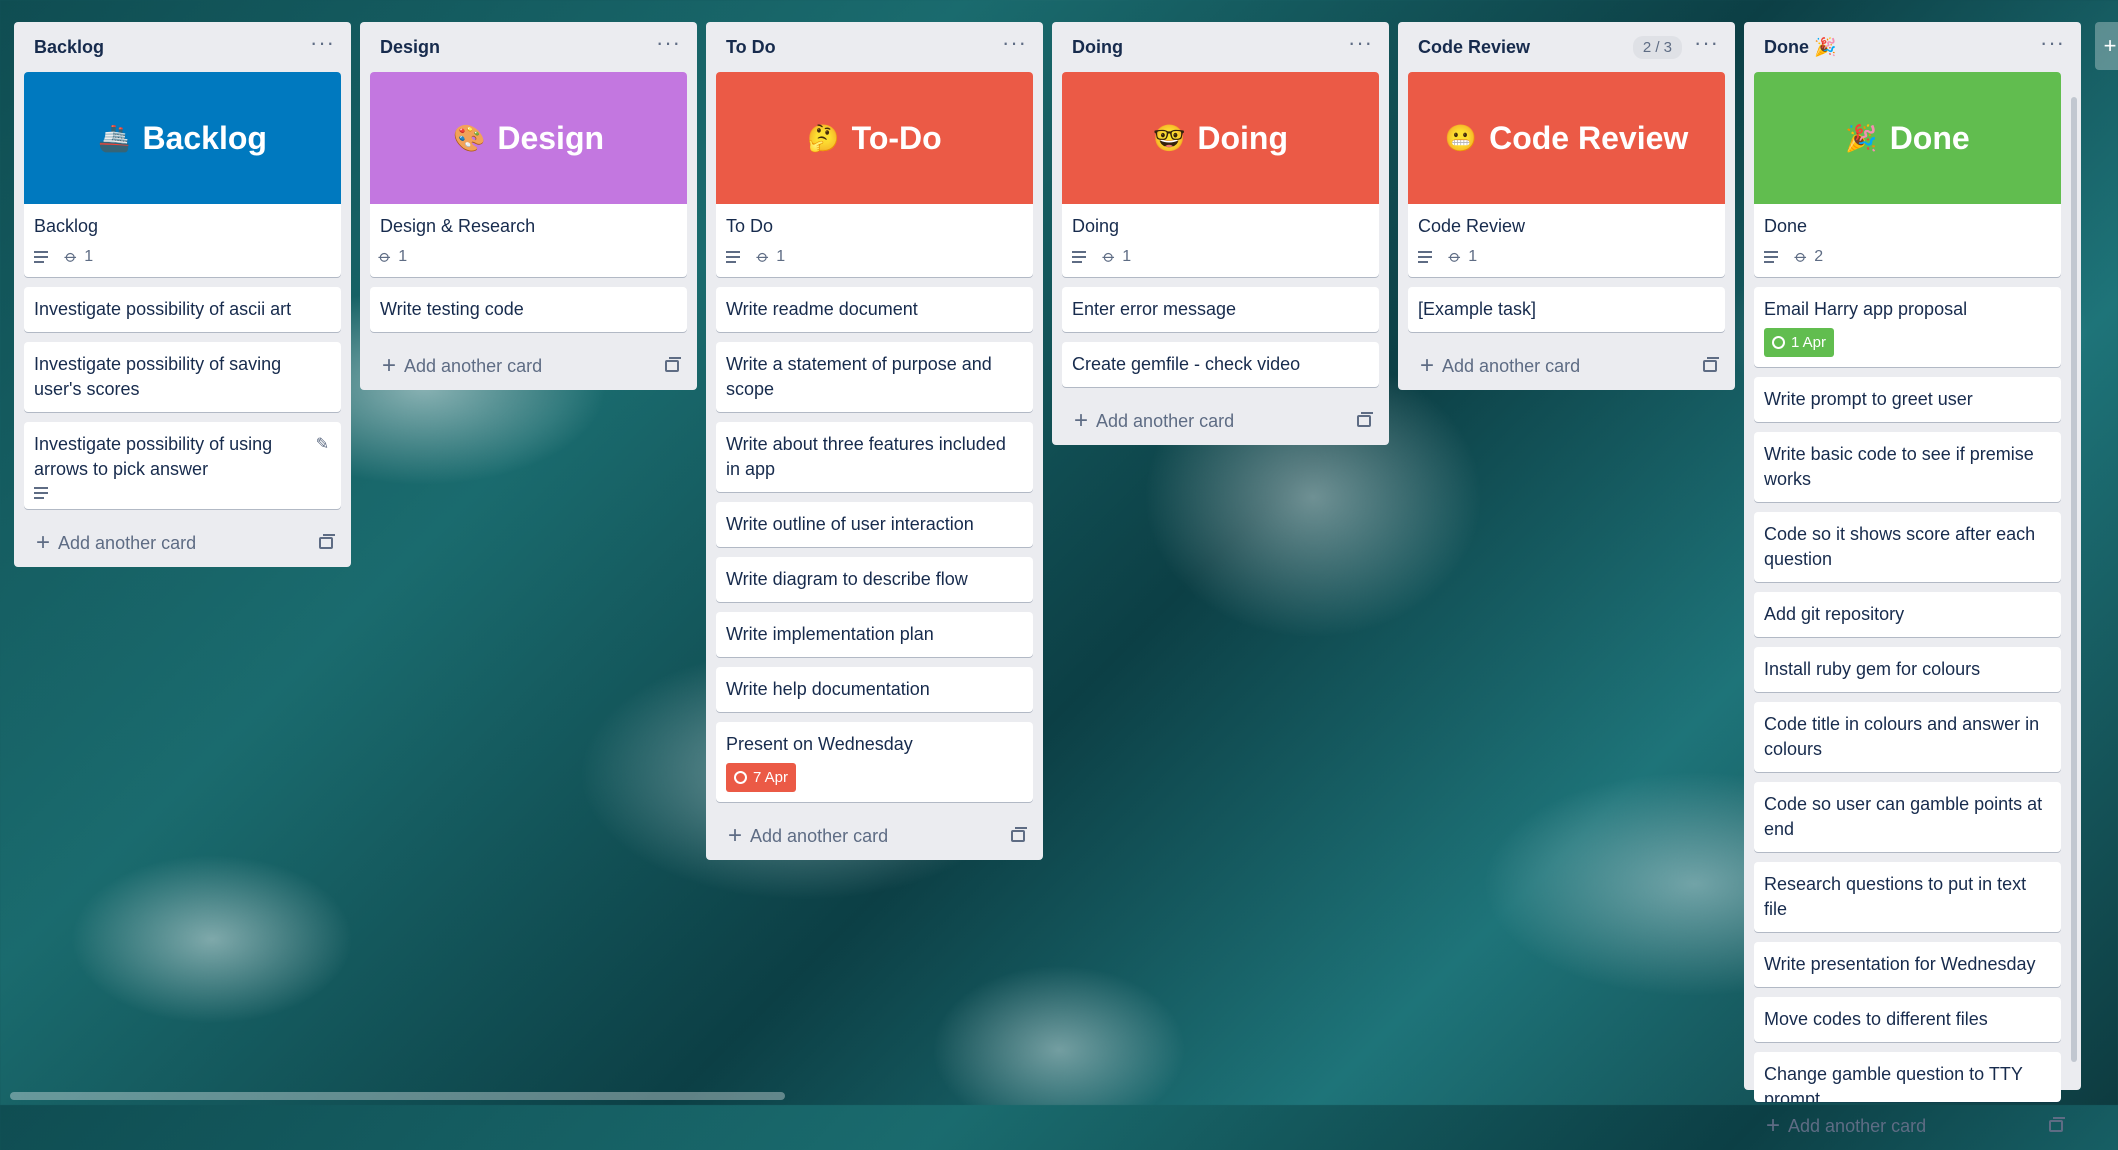 Image resolution: width=2118 pixels, height=1150 pixels. I want to click on card: Code so user can gamble points at end, so click(1907, 817).